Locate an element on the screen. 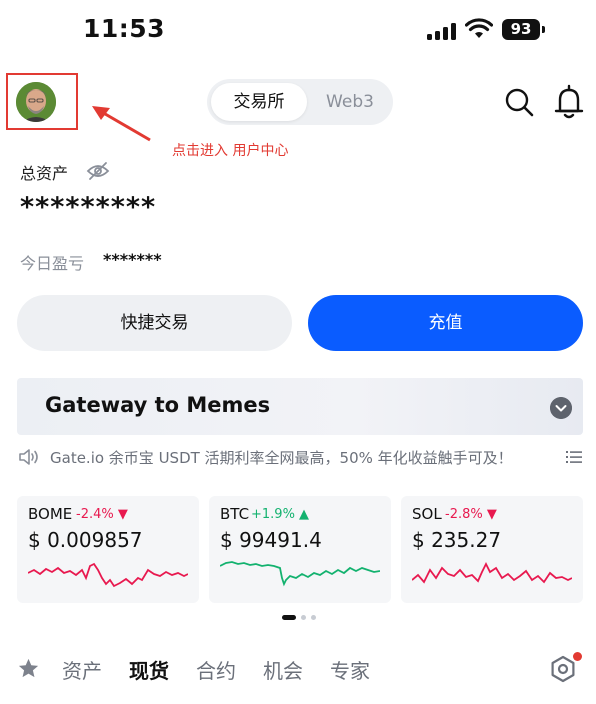  ticker-symbol: BTC is located at coordinates (235, 514).